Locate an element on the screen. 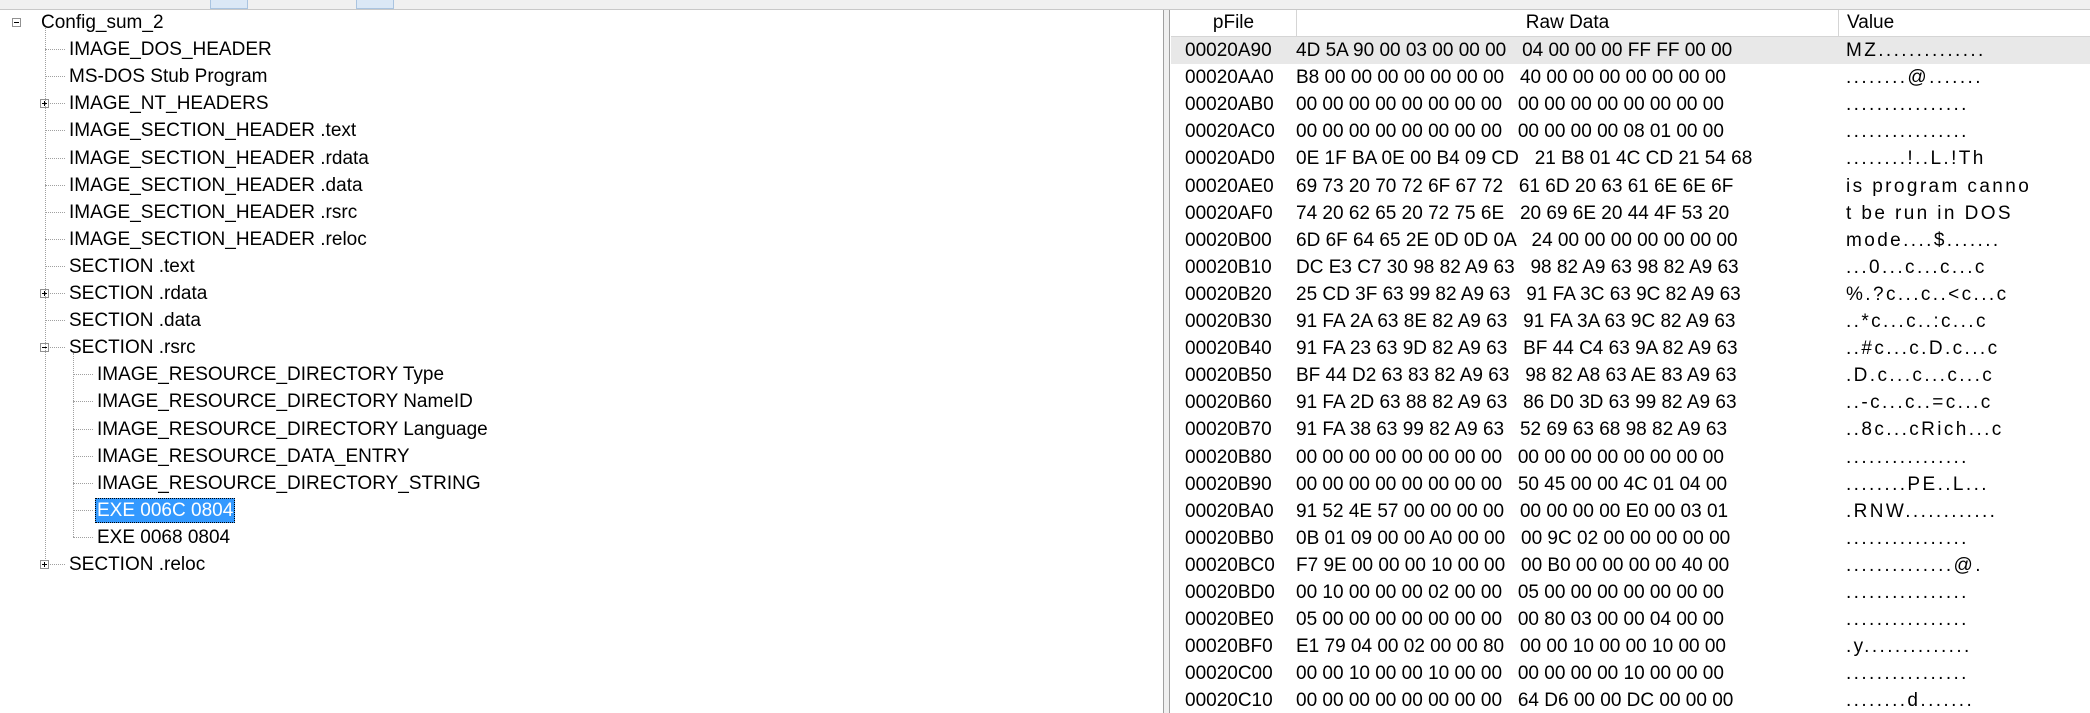  column-header-raw-data: Raw Data is located at coordinates (1568, 23).